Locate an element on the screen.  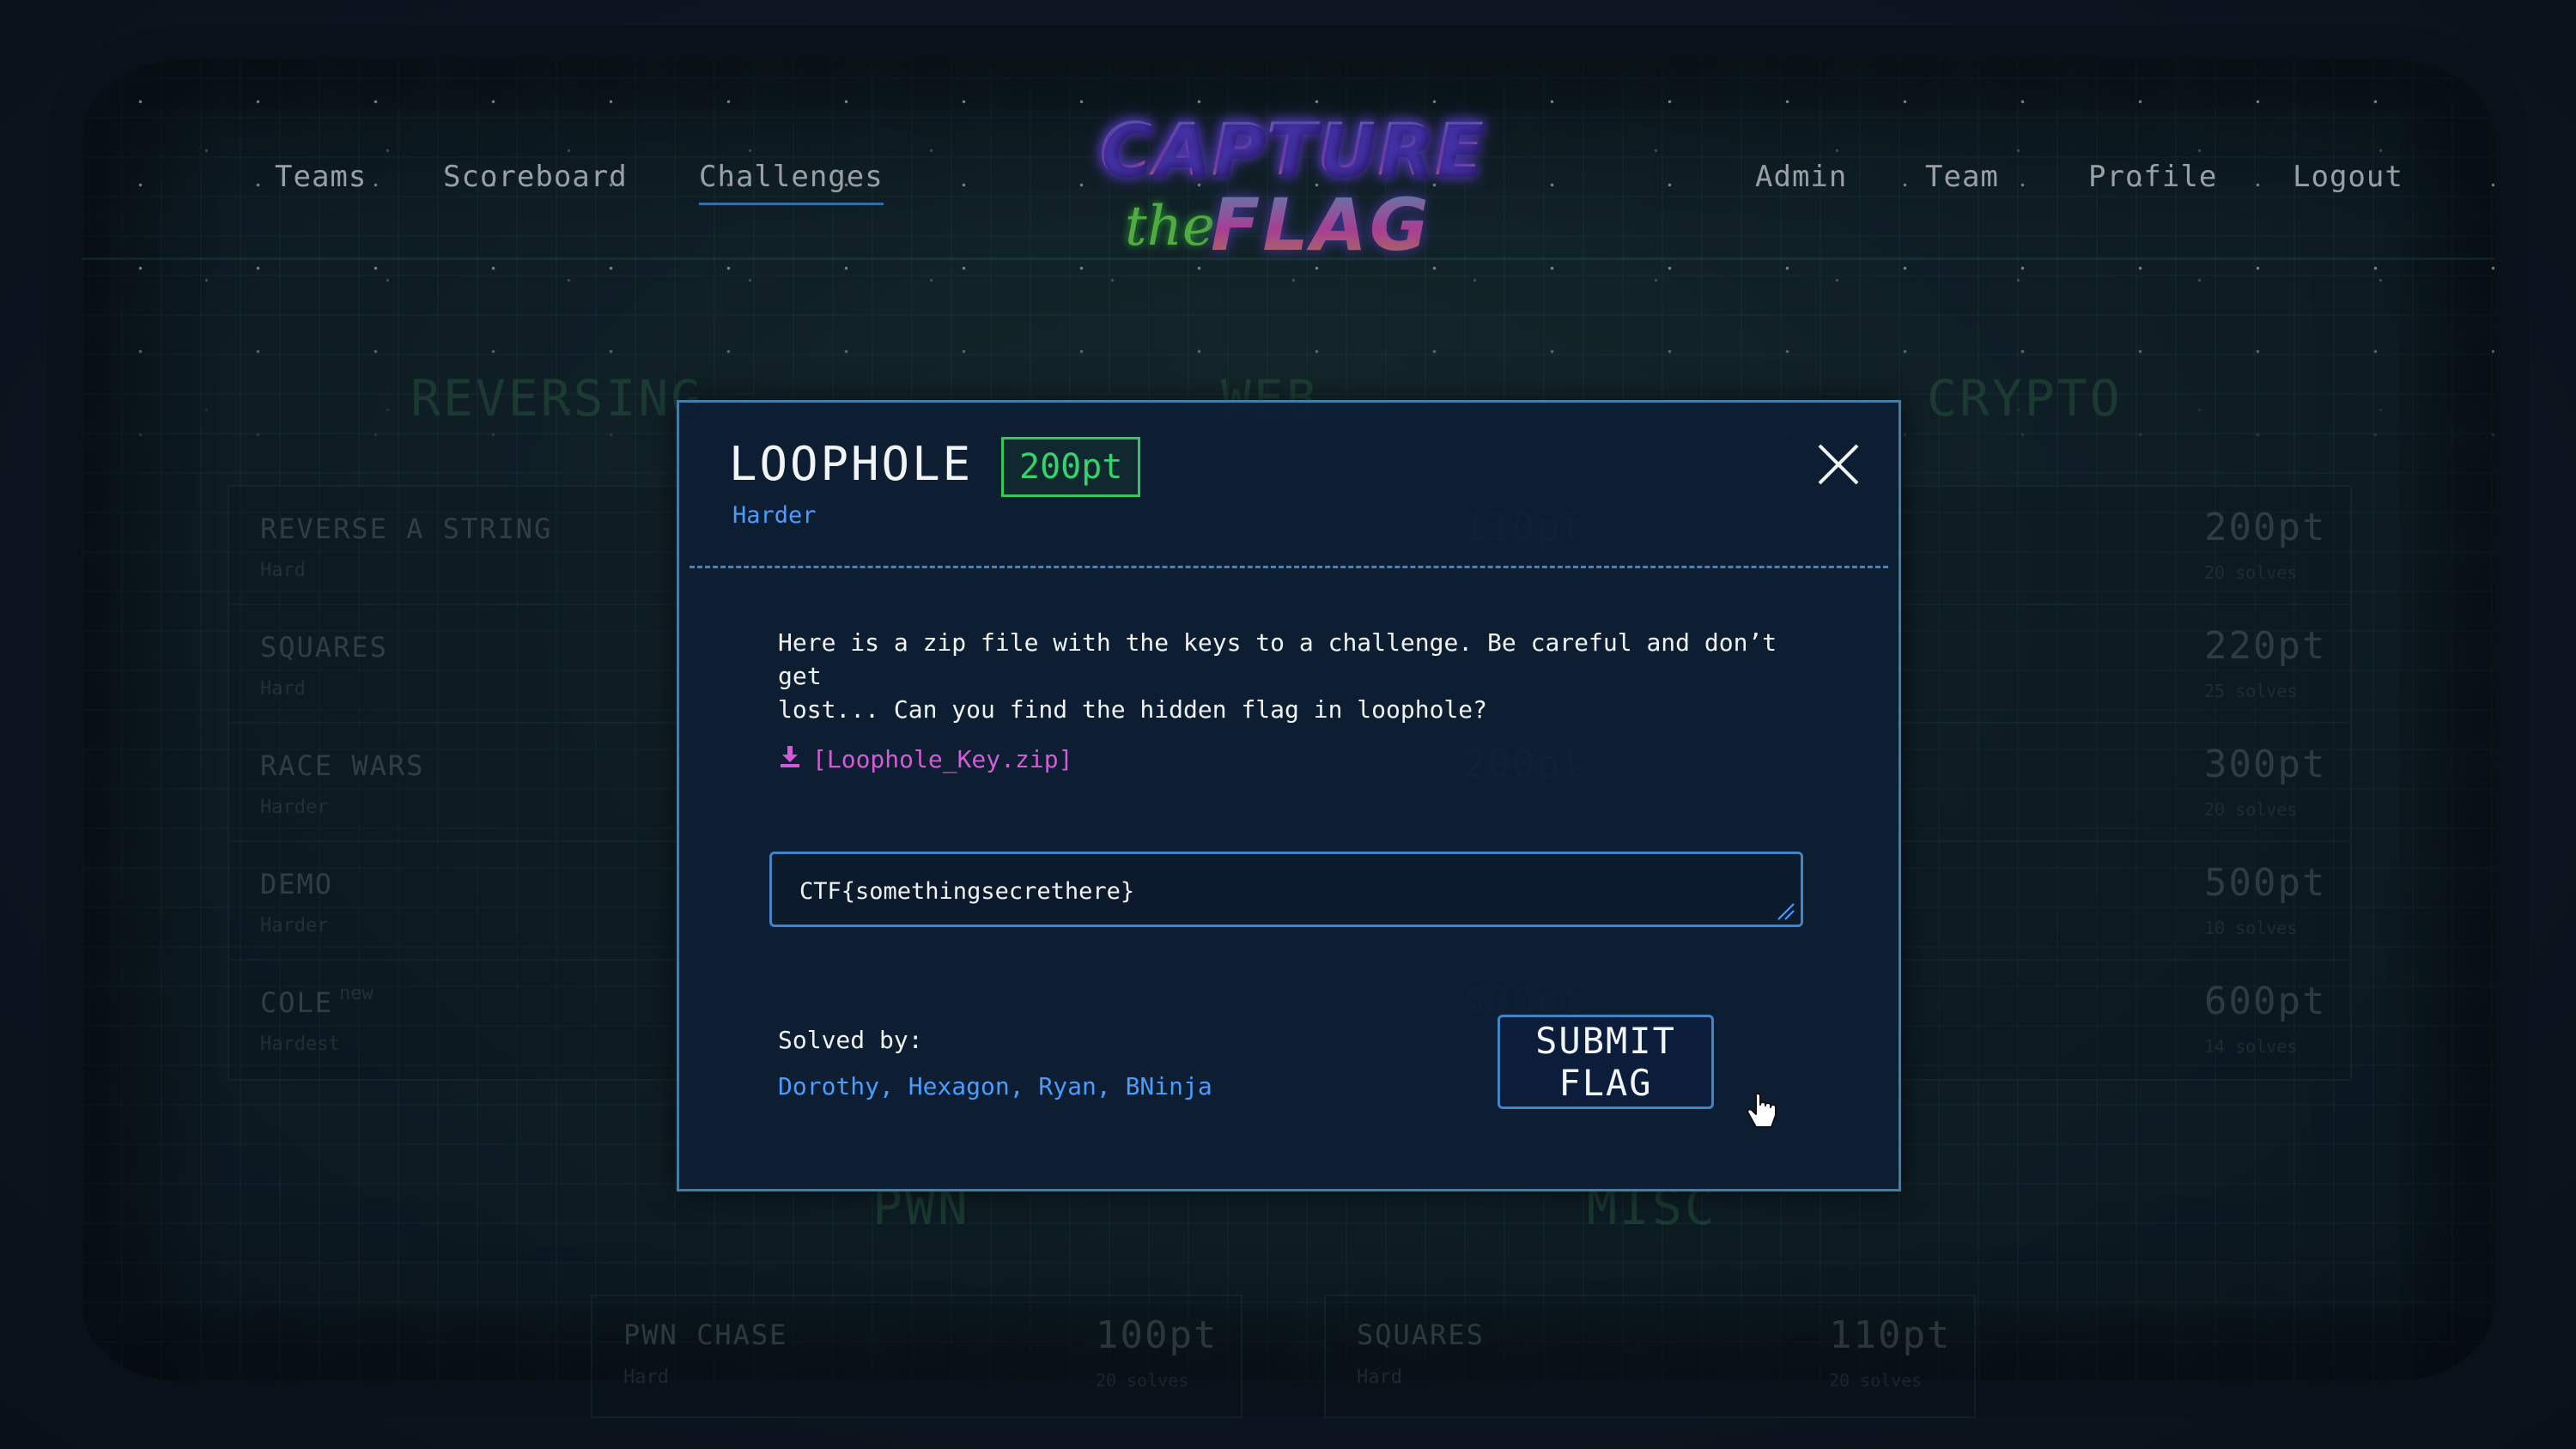
solved-by-label: Solved by: is located at coordinates (850, 1040).